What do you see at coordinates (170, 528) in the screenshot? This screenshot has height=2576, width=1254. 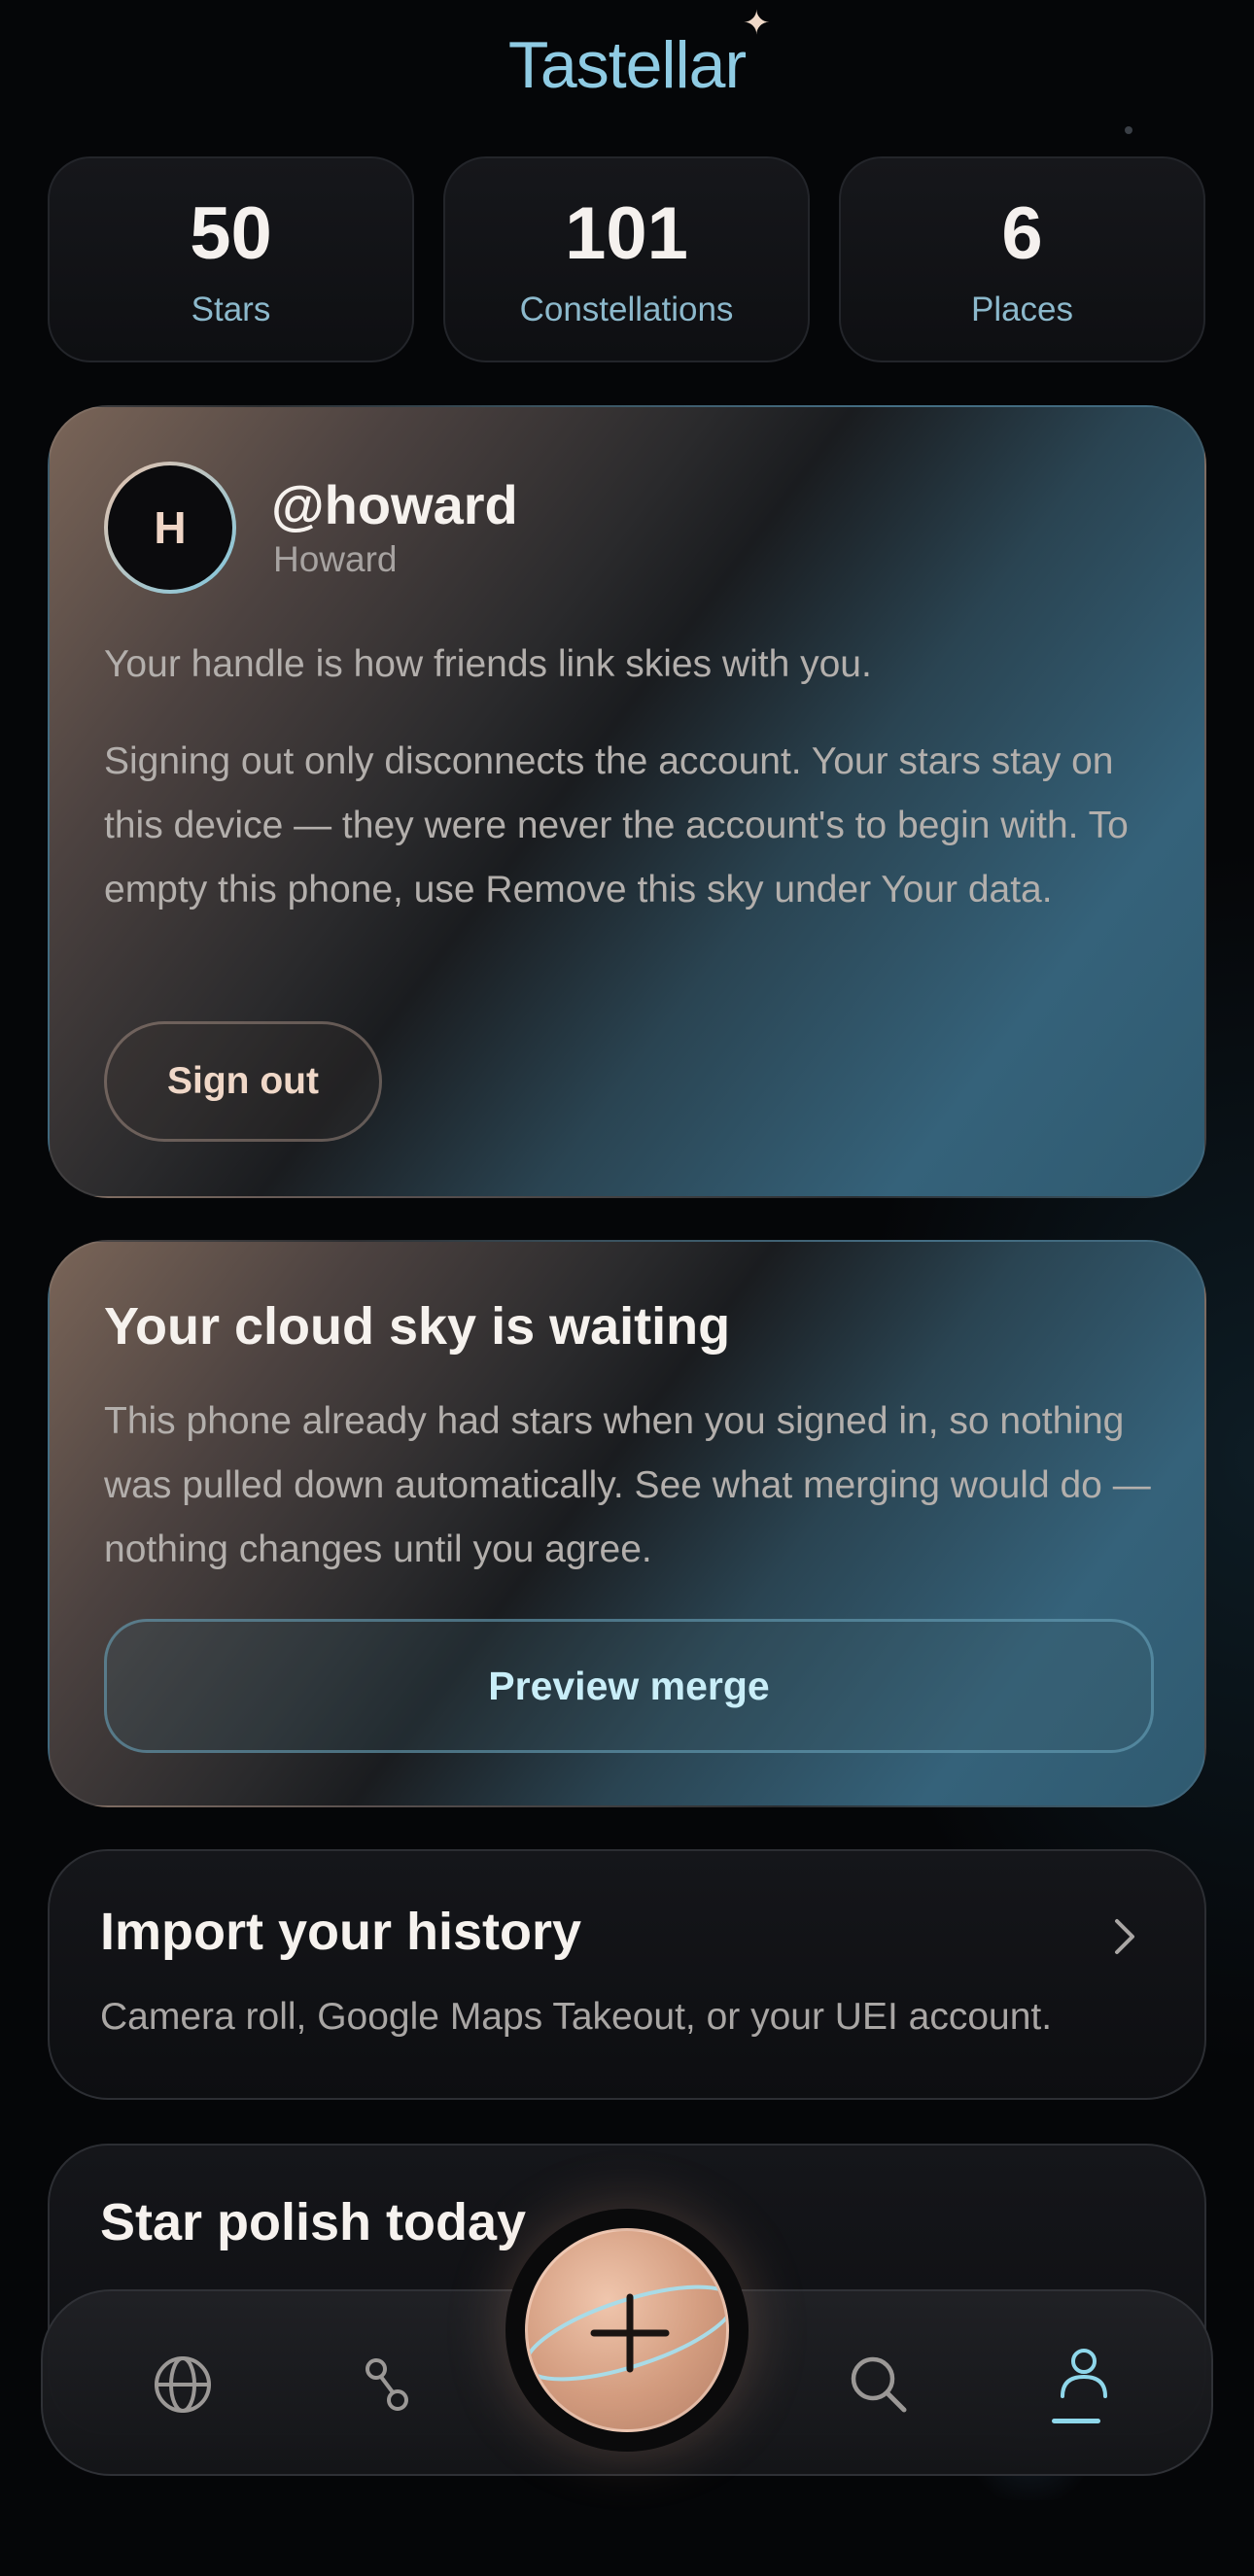 I see `avatar: H` at bounding box center [170, 528].